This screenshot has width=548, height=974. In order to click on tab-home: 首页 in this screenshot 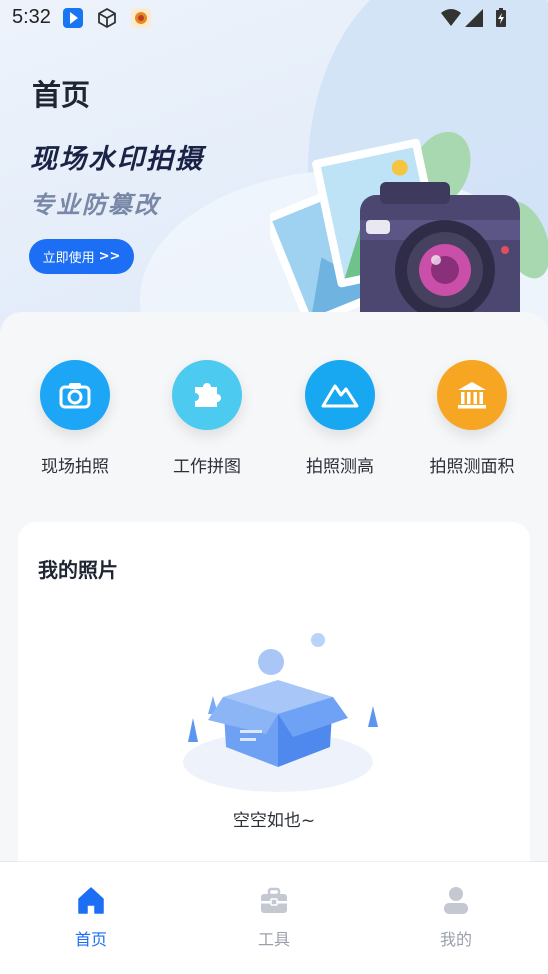, I will do `click(91, 917)`.